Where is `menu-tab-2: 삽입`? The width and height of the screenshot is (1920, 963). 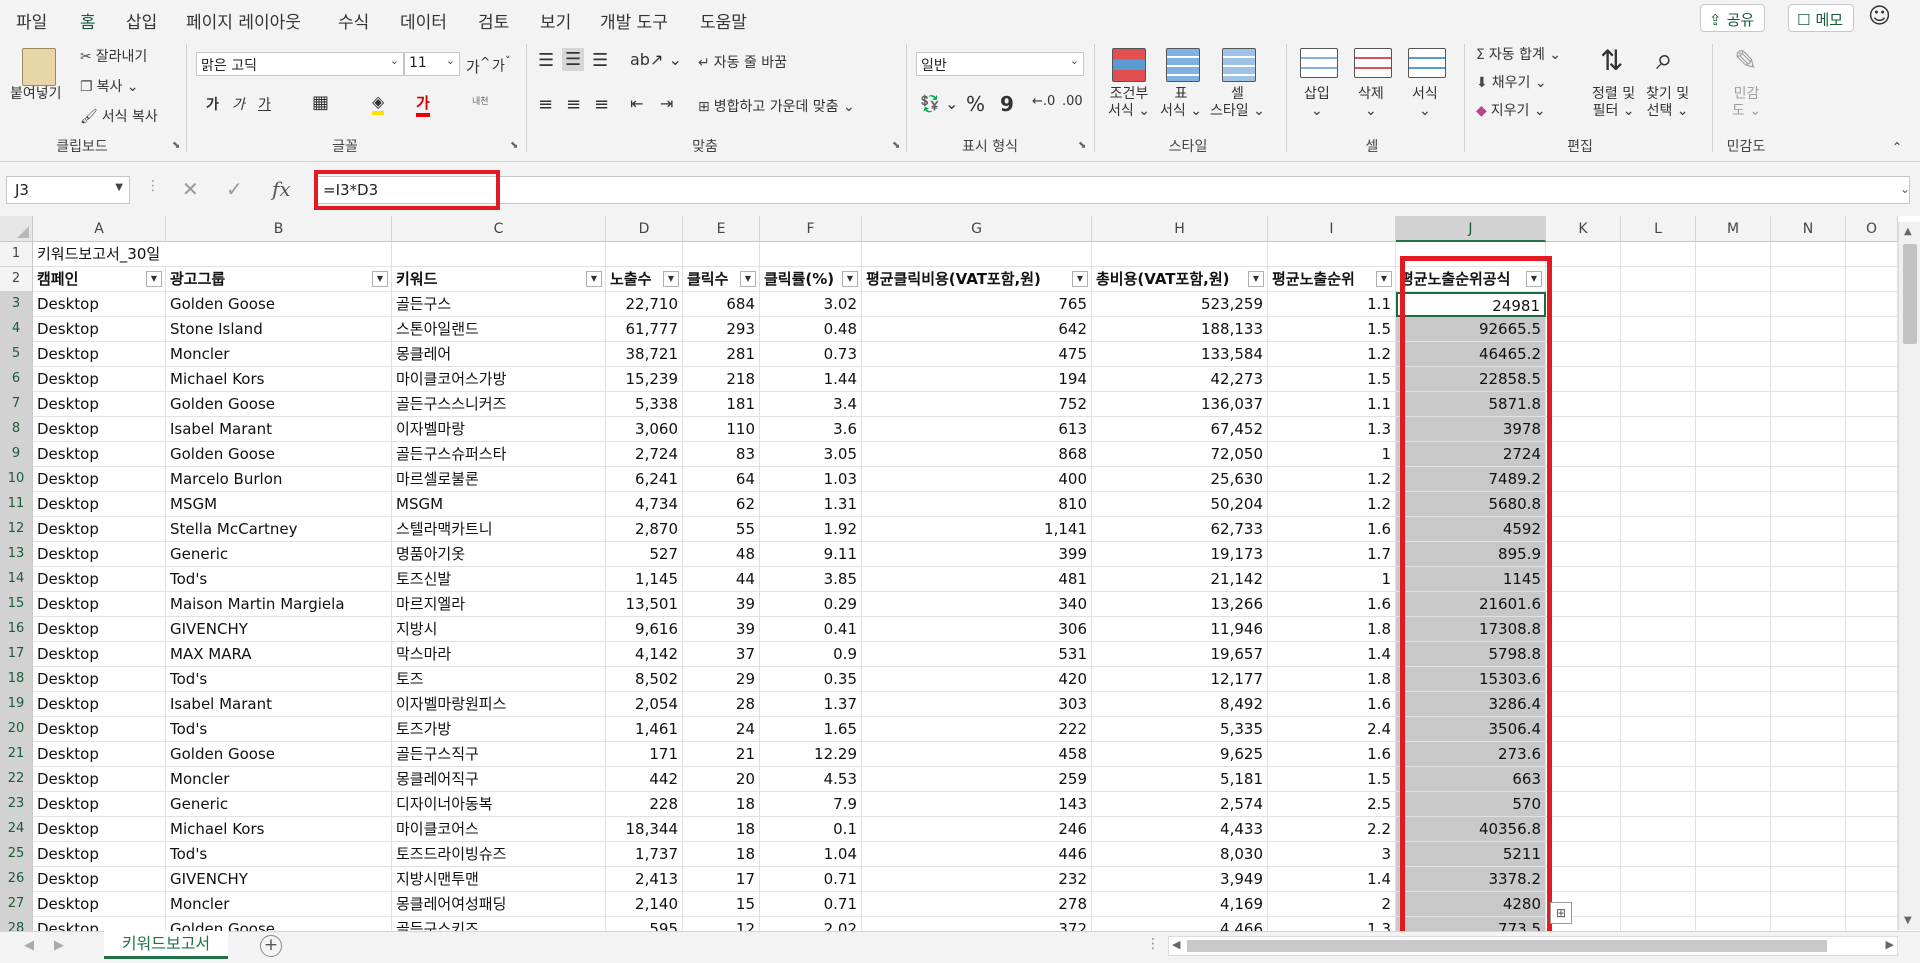
menu-tab-2: 삽입 is located at coordinates (141, 20).